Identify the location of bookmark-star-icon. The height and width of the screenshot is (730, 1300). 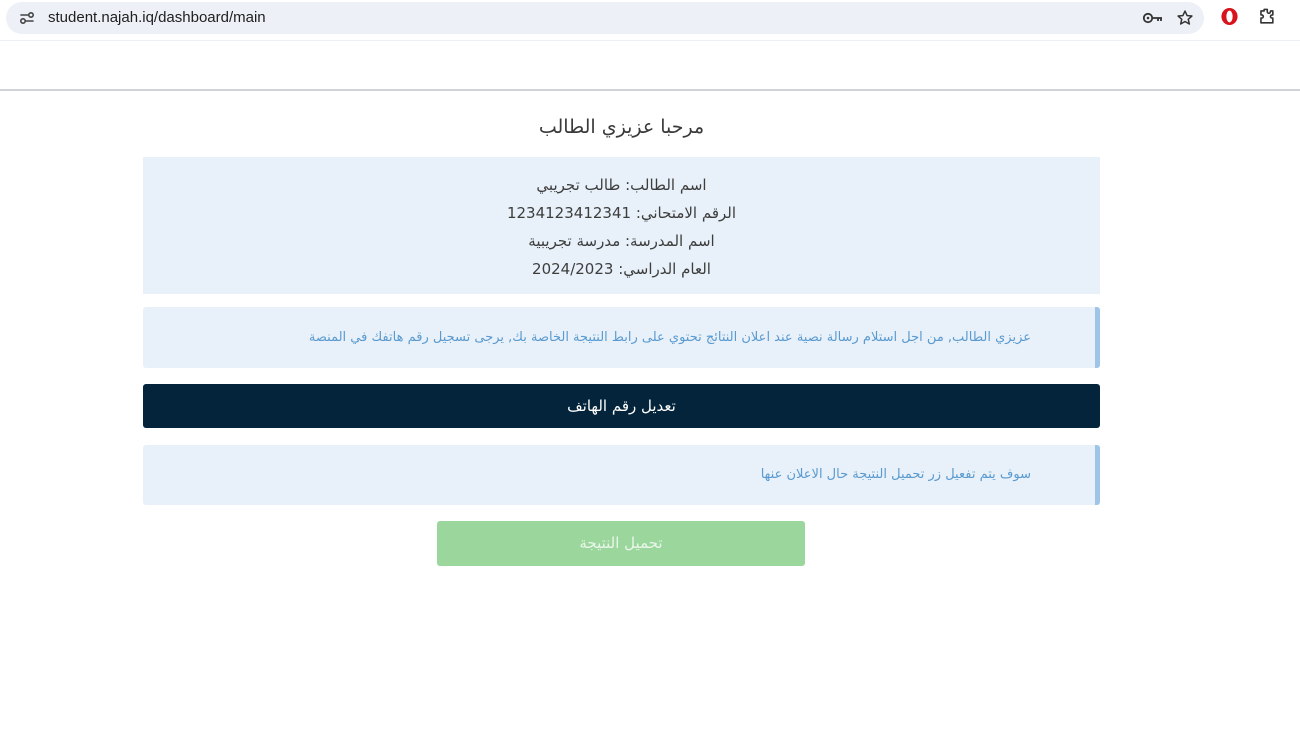
(1185, 18).